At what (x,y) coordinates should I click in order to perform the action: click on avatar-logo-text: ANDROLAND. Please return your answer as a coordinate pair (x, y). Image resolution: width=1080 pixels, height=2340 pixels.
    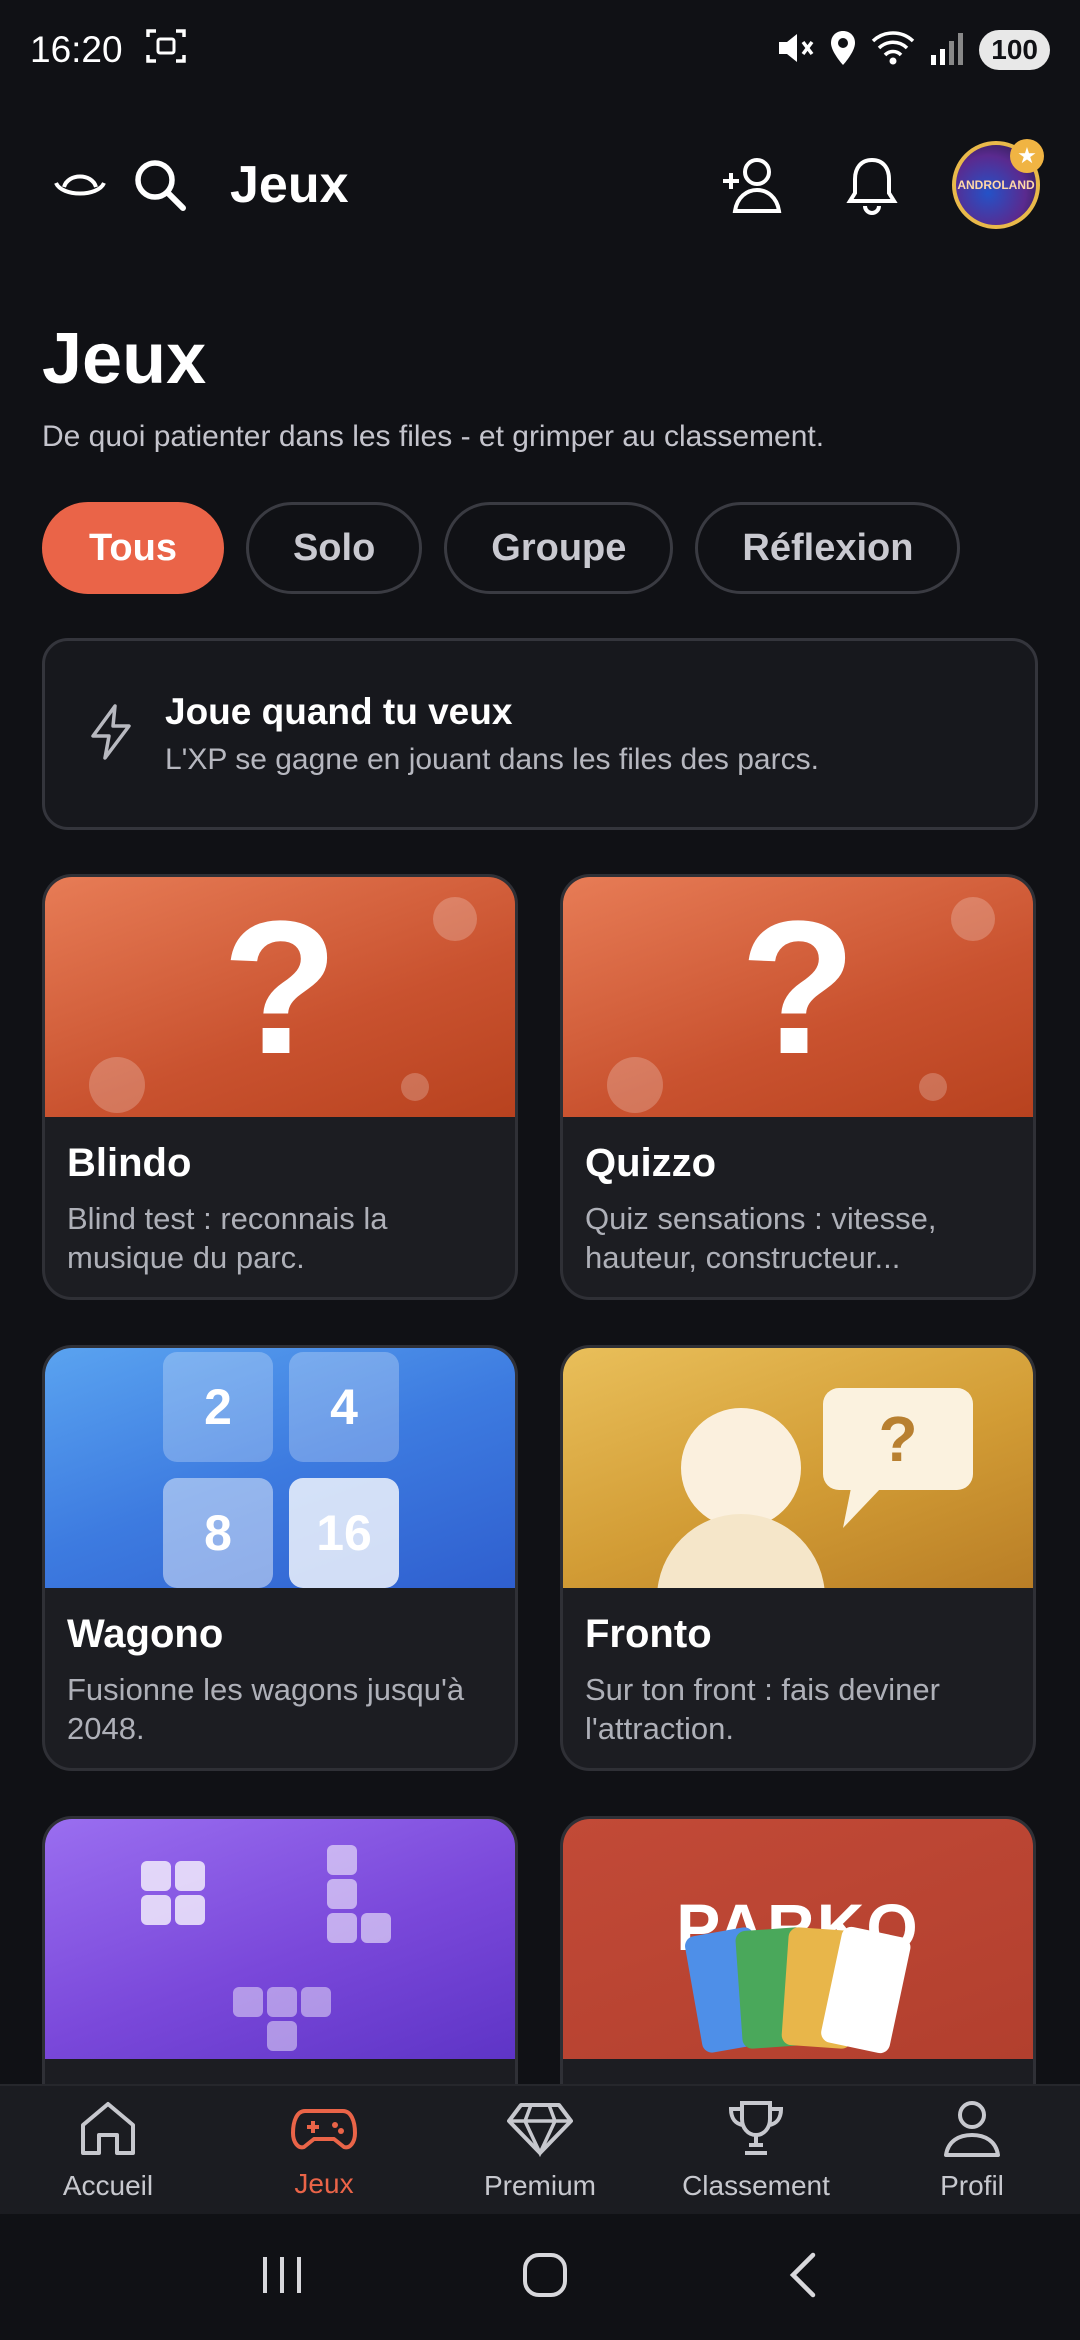
    Looking at the image, I should click on (996, 185).